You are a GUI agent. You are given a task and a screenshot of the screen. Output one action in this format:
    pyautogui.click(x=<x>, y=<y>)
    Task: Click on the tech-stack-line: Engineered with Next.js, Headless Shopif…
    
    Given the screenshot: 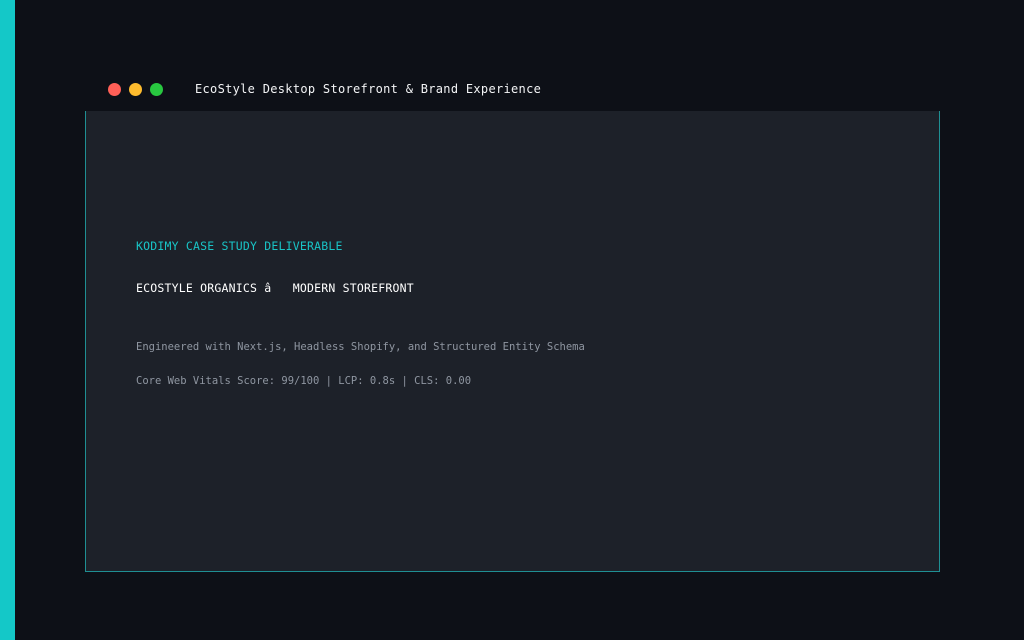 What is the action you would take?
    pyautogui.click(x=360, y=347)
    